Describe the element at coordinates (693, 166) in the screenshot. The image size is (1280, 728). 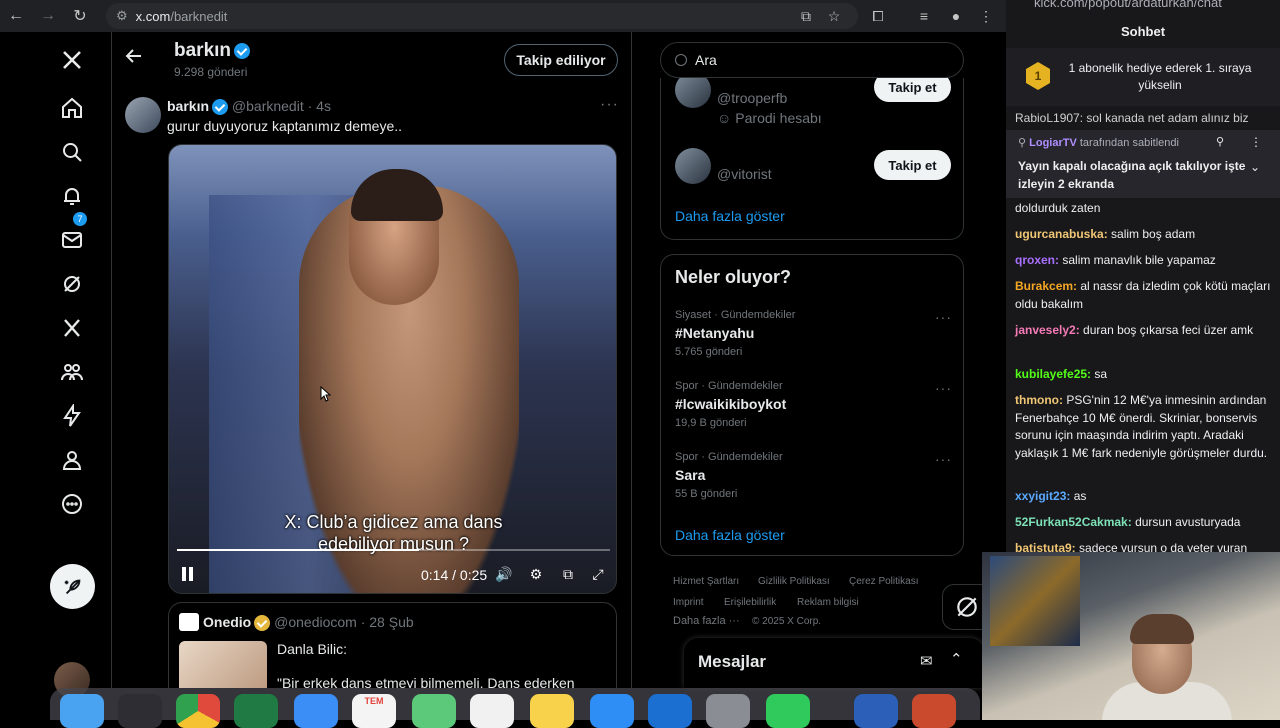
I see `who-to-follow-avatar` at that location.